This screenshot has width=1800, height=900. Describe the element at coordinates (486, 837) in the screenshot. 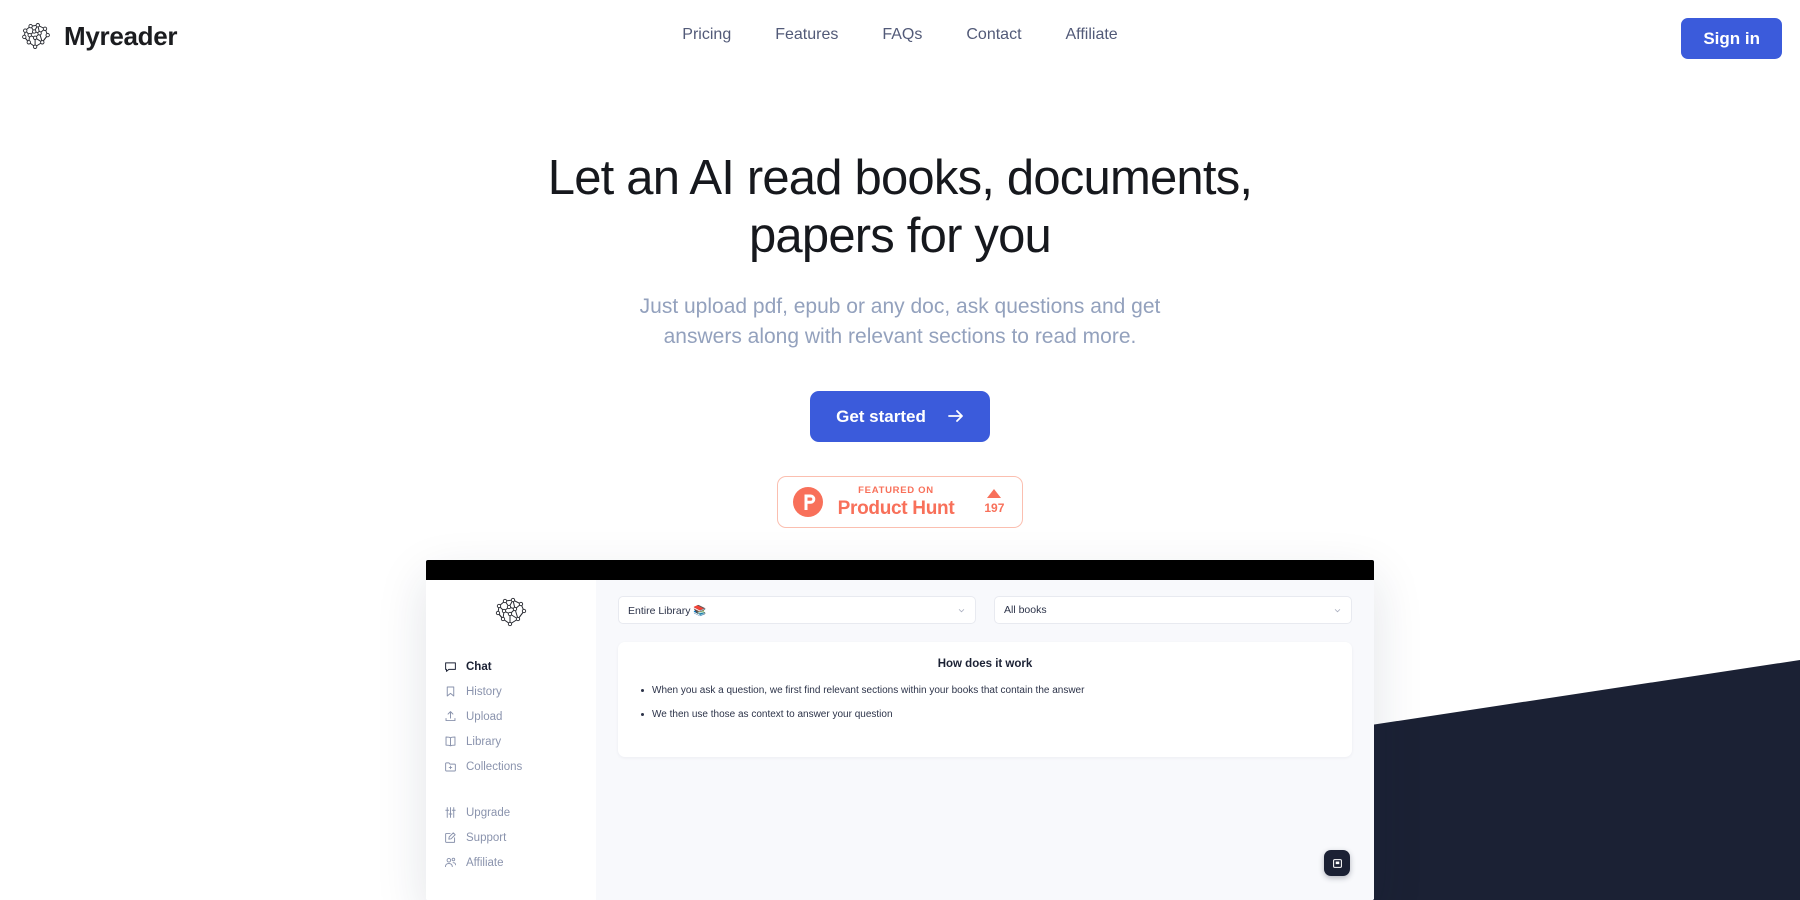

I see `sidebar-item-label: Support` at that location.